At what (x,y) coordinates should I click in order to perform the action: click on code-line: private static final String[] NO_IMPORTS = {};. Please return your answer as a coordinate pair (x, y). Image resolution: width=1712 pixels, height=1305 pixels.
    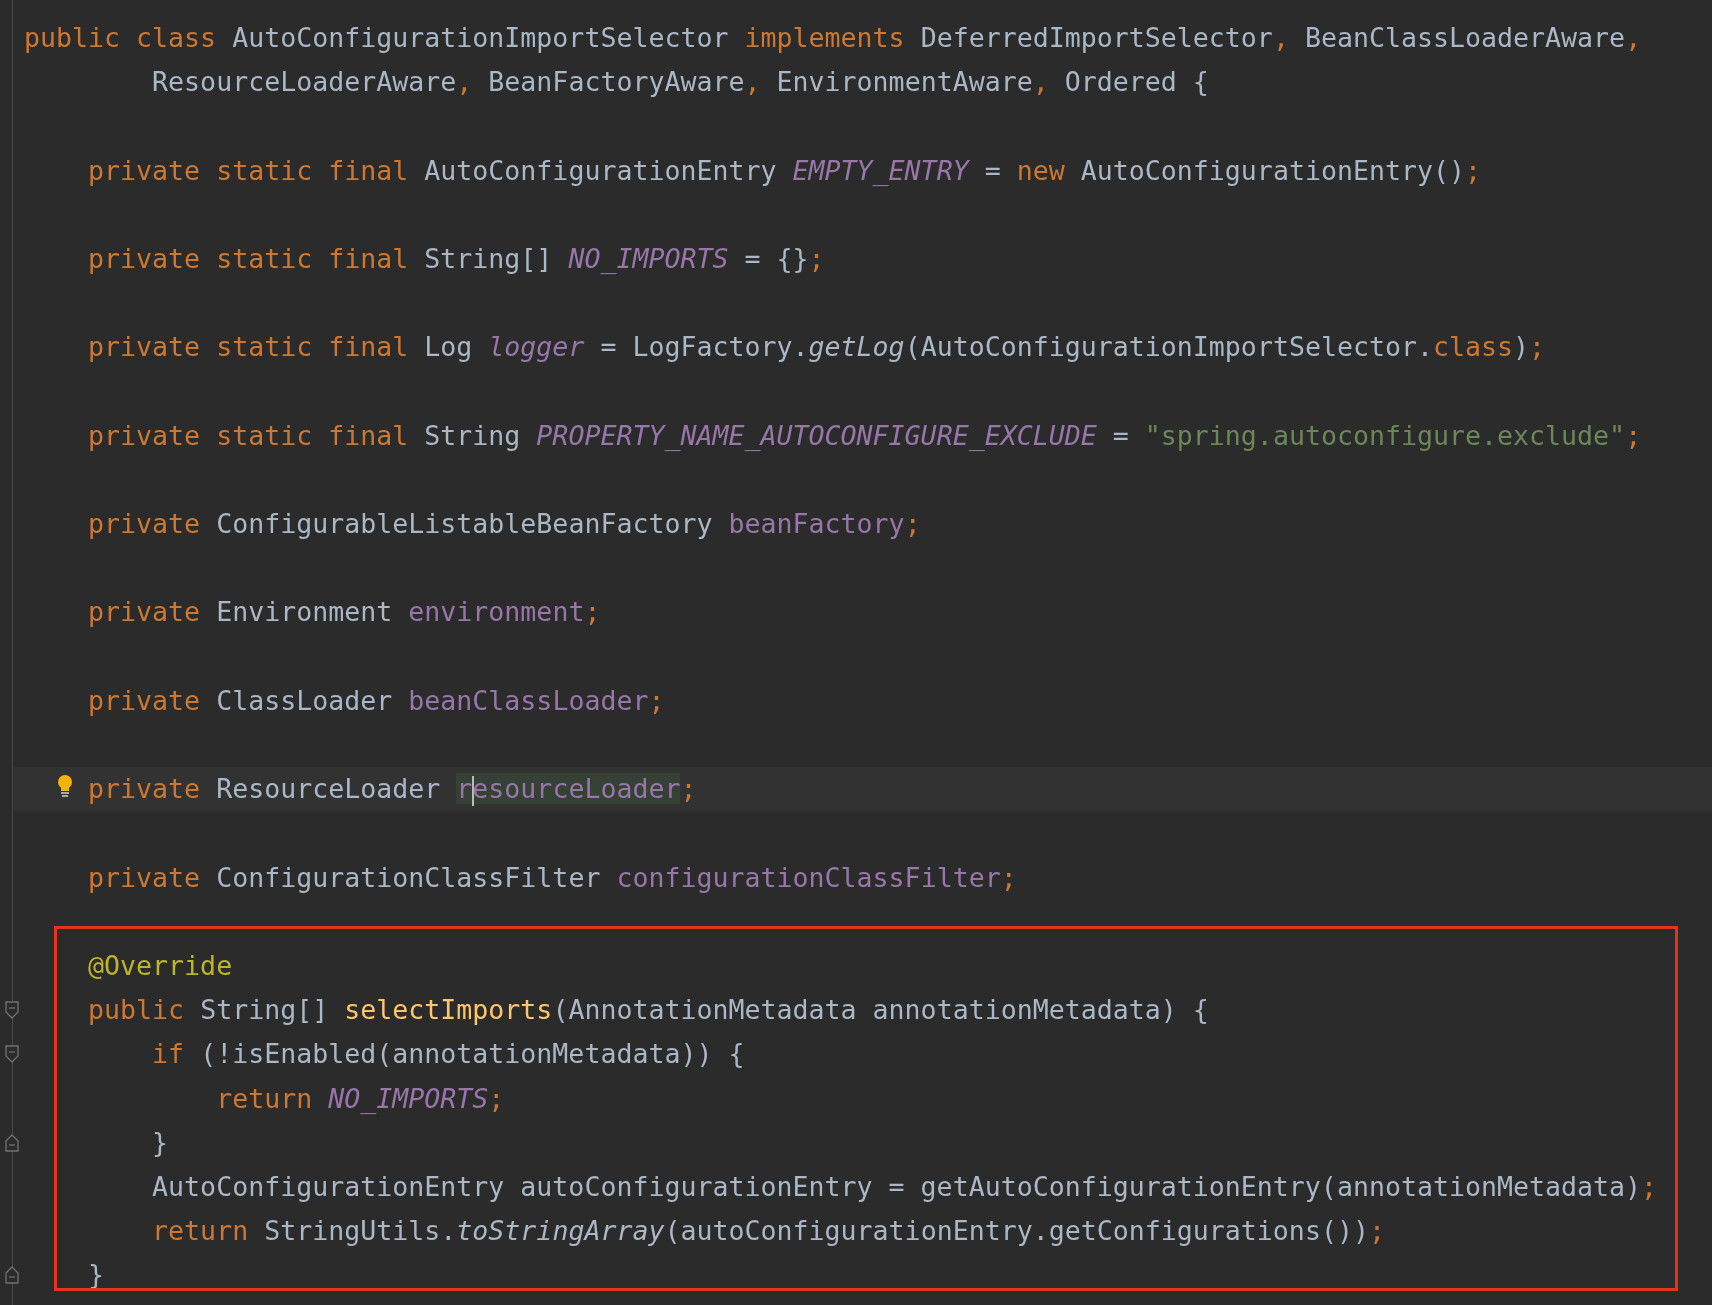
    Looking at the image, I should click on (456, 258).